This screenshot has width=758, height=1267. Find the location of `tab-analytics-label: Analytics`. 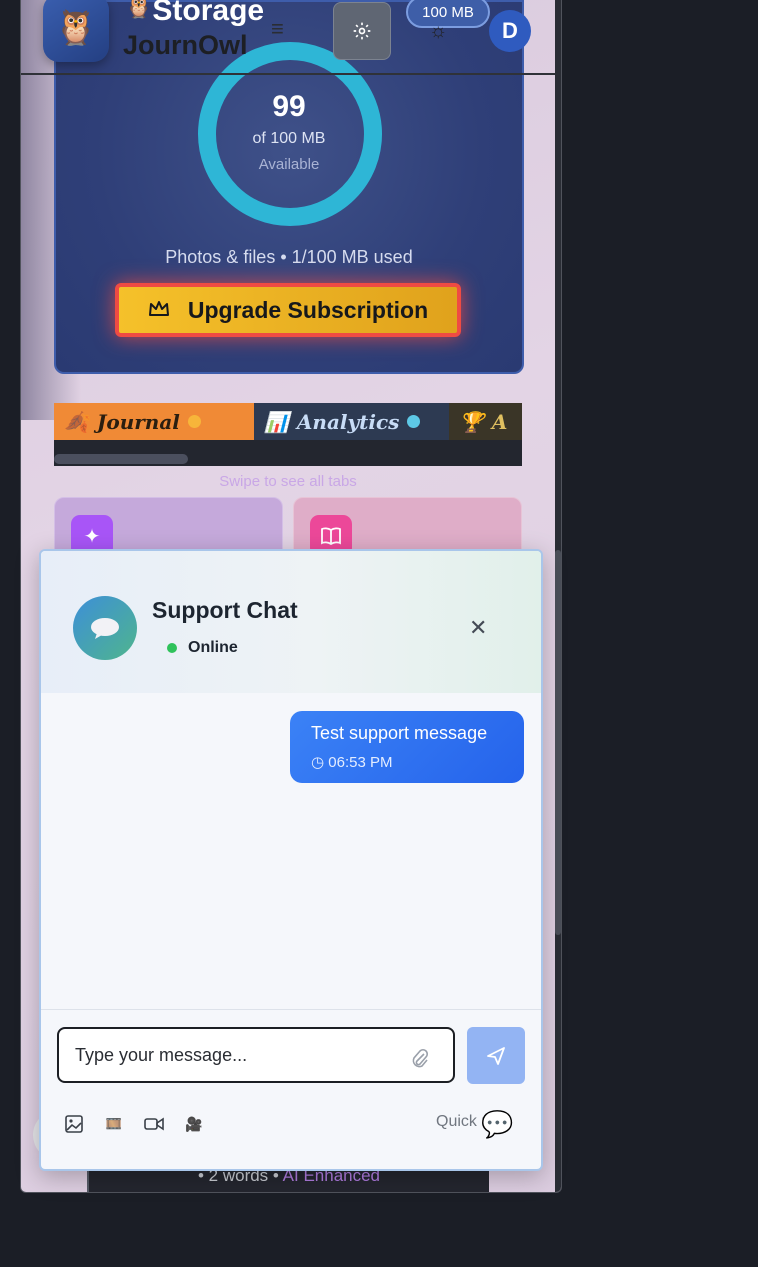

tab-analytics-label: Analytics is located at coordinates (348, 421).